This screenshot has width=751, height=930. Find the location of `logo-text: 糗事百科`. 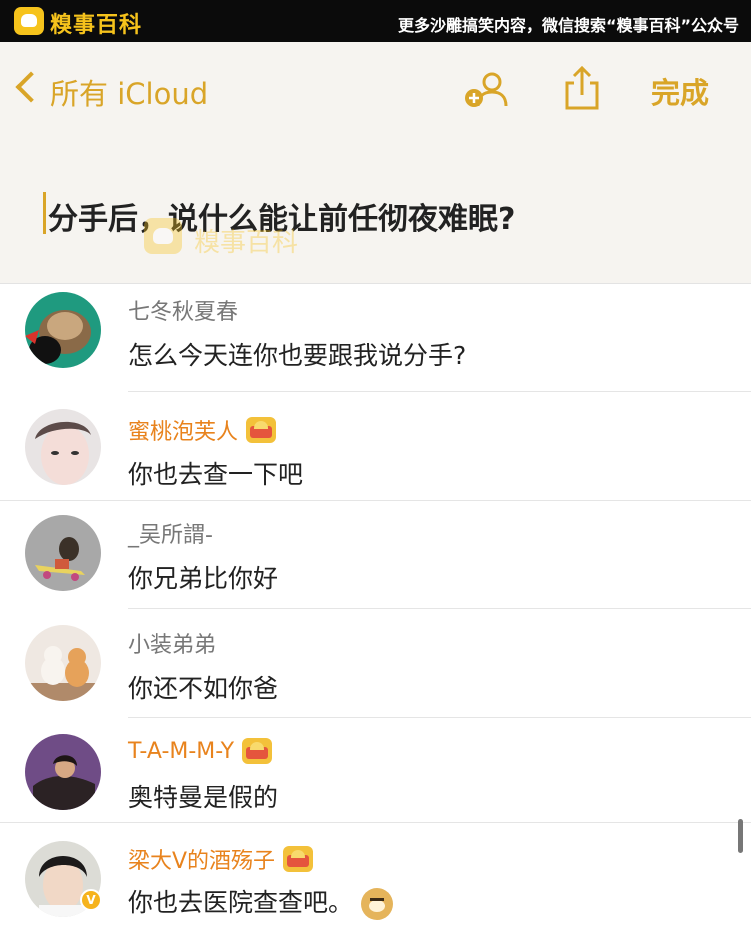

logo-text: 糗事百科 is located at coordinates (96, 25).